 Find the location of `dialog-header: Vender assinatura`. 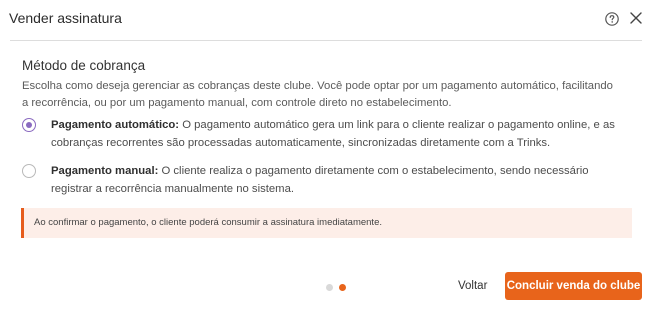

dialog-header: Vender assinatura is located at coordinates (327, 20).